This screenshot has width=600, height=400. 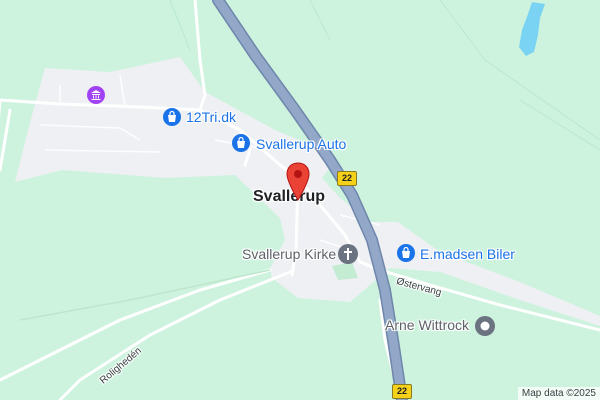 What do you see at coordinates (427, 325) in the screenshot?
I see `poi-label-arne-wittrock: Arne Wittrock` at bounding box center [427, 325].